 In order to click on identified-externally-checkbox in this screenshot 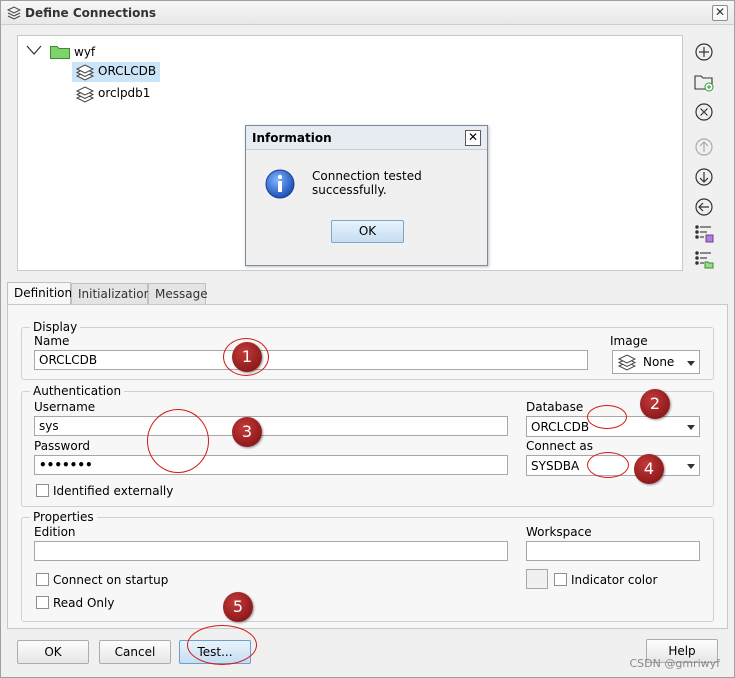, I will do `click(42, 490)`.